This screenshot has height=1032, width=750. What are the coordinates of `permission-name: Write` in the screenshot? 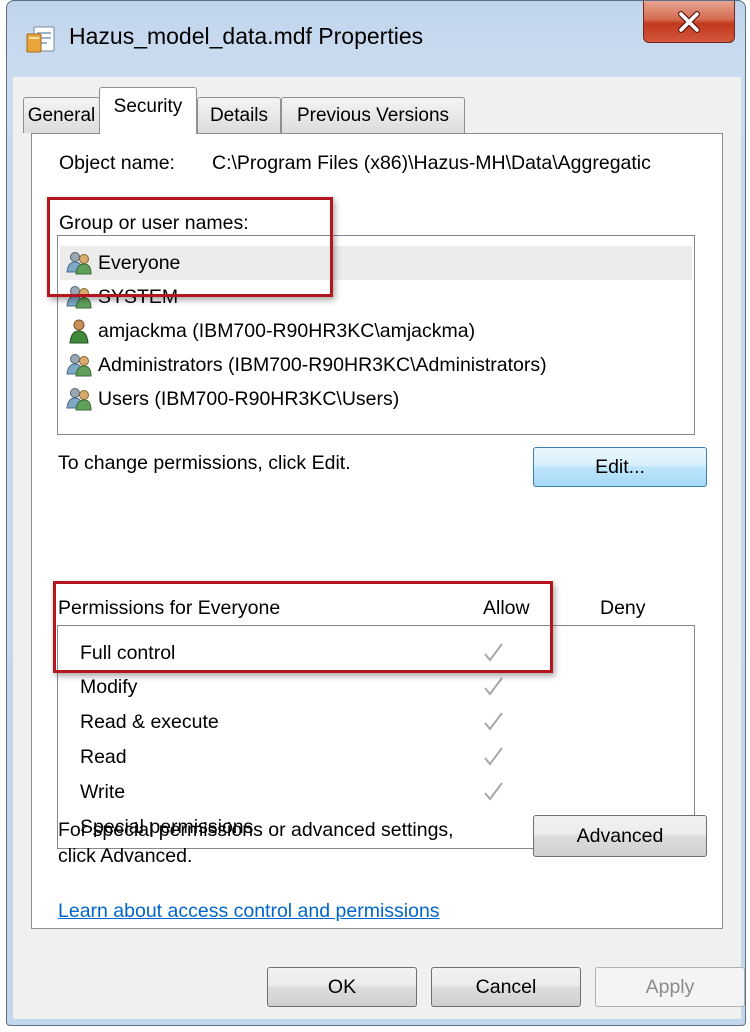 It's located at (103, 792).